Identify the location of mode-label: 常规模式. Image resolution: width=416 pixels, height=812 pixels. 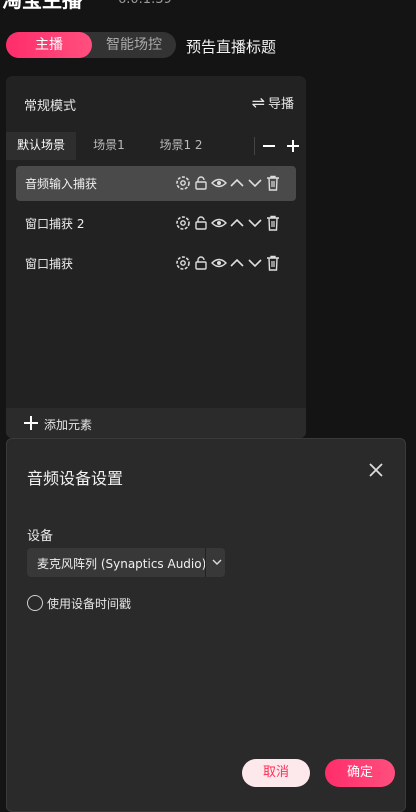
(50, 106).